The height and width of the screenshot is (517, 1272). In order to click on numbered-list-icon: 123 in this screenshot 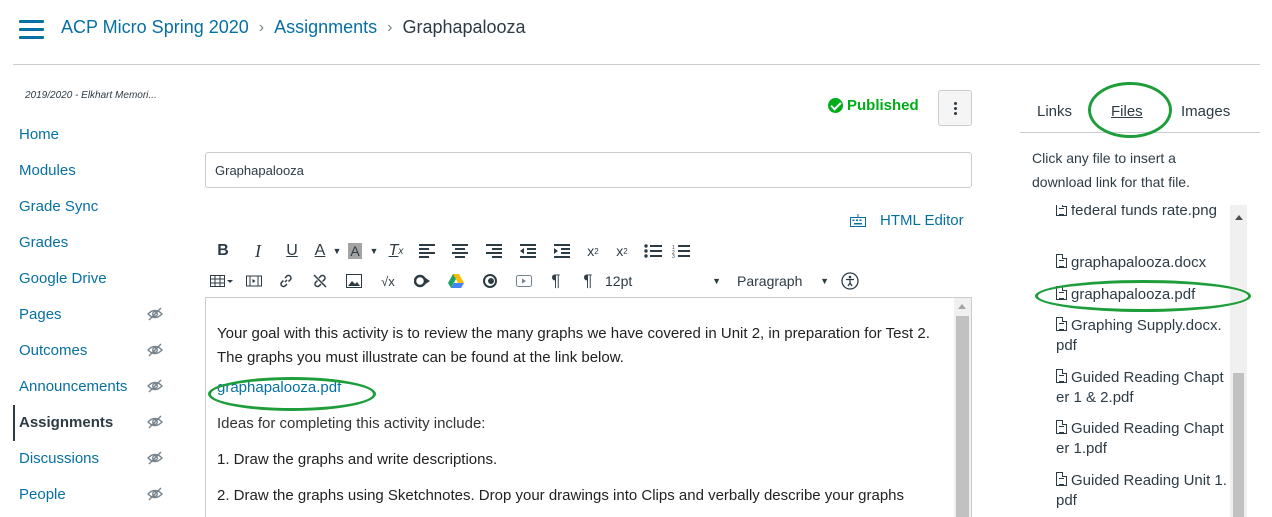, I will do `click(681, 251)`.